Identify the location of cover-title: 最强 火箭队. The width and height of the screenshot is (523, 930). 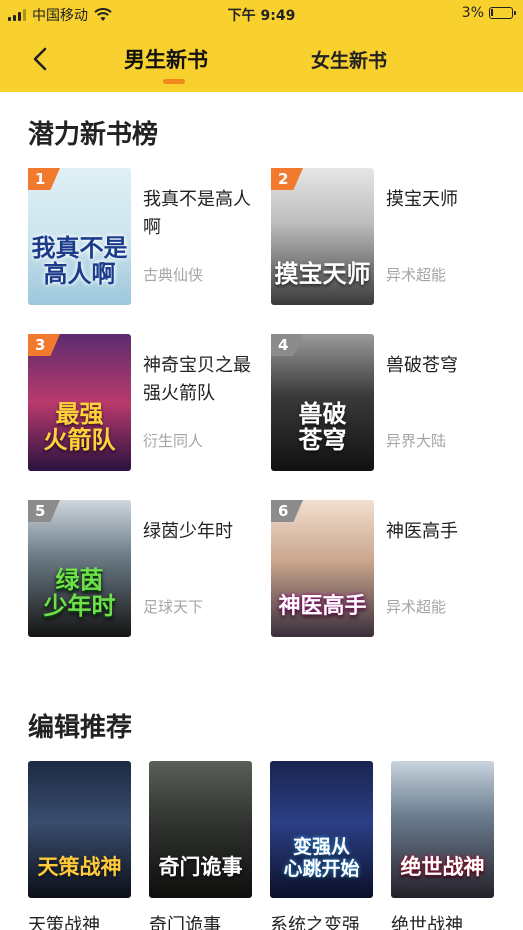
(79, 426).